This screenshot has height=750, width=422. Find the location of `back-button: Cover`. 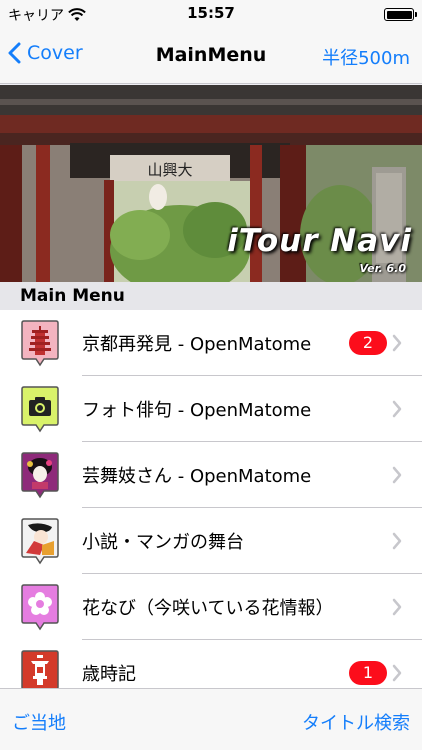

back-button: Cover is located at coordinates (45, 53).